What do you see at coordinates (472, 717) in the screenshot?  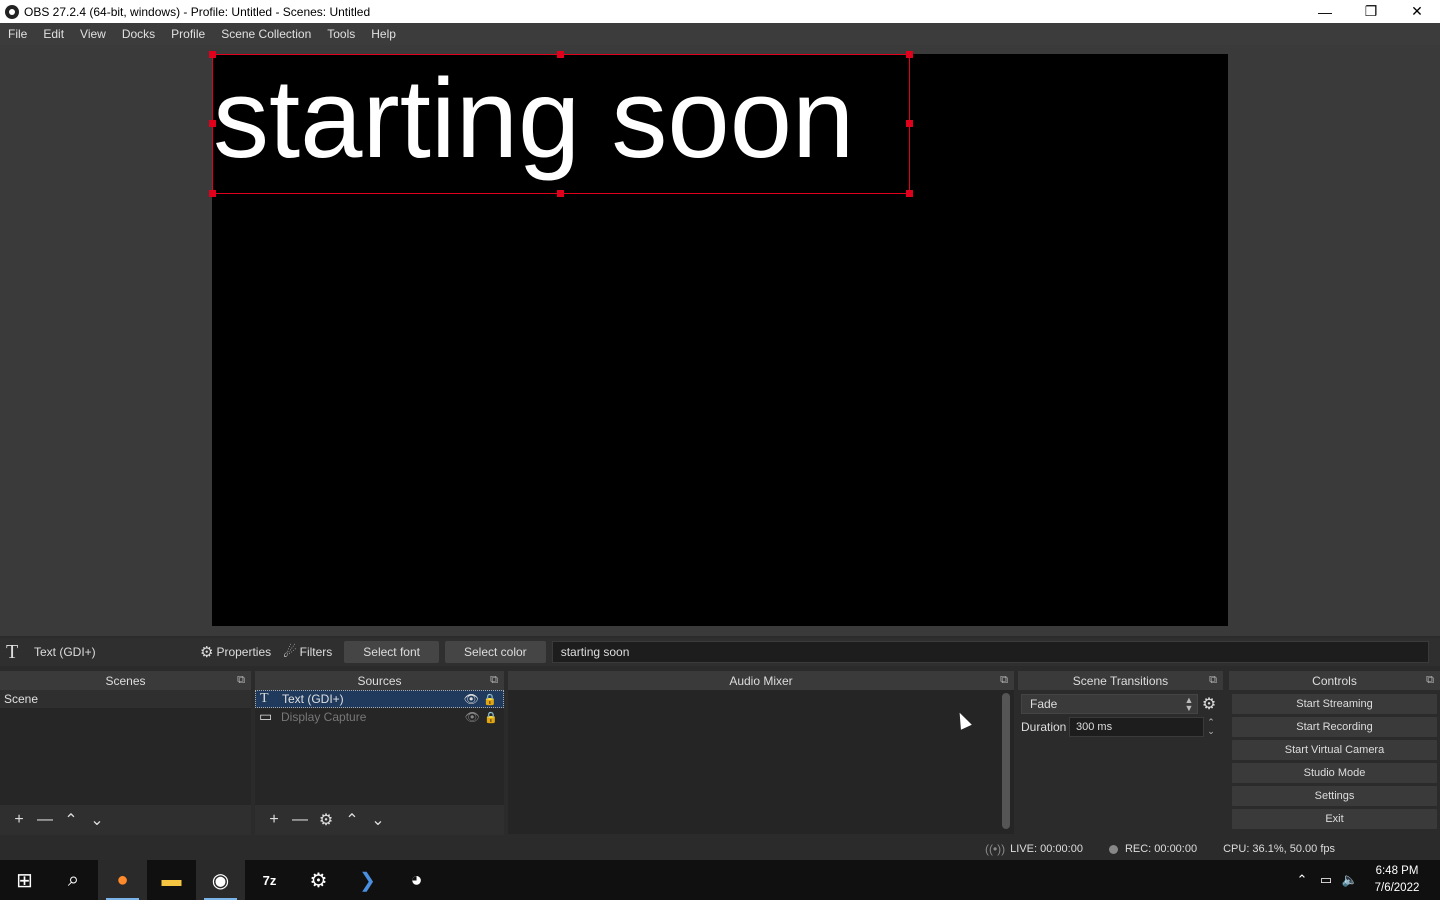 I see `eye-hidden-icon: 👁` at bounding box center [472, 717].